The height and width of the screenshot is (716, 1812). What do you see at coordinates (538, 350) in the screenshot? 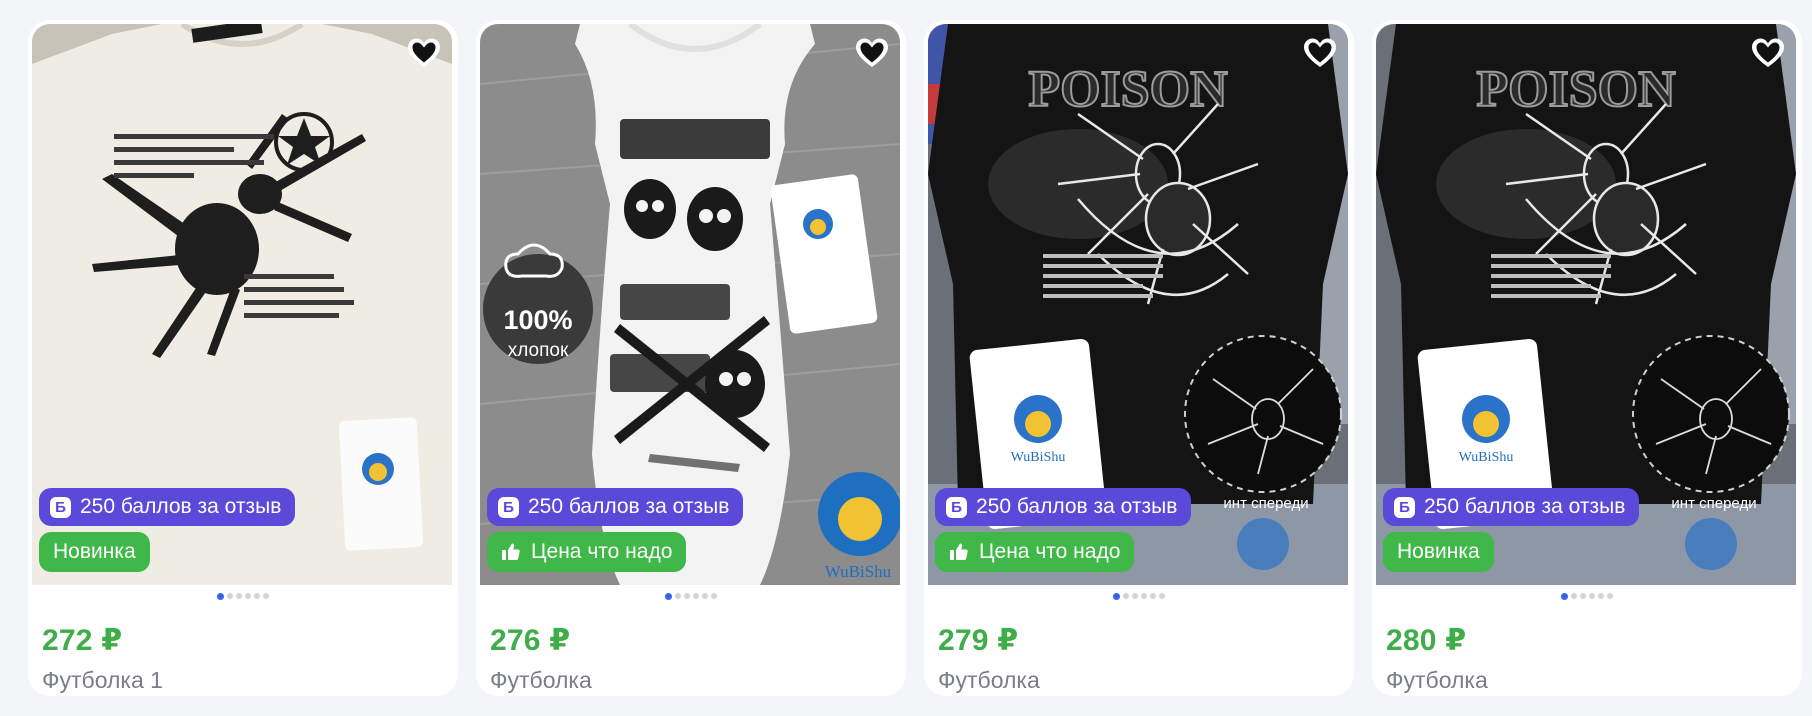
I see `photo-caption-cotton: хлопок` at bounding box center [538, 350].